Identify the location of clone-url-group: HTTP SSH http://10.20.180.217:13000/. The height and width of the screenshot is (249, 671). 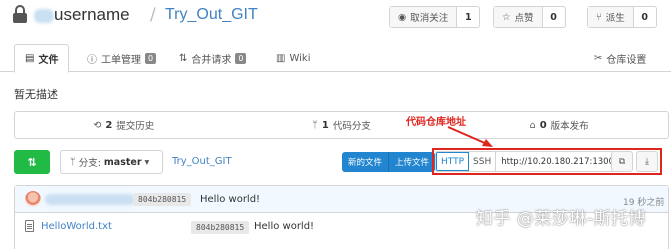
(526, 161).